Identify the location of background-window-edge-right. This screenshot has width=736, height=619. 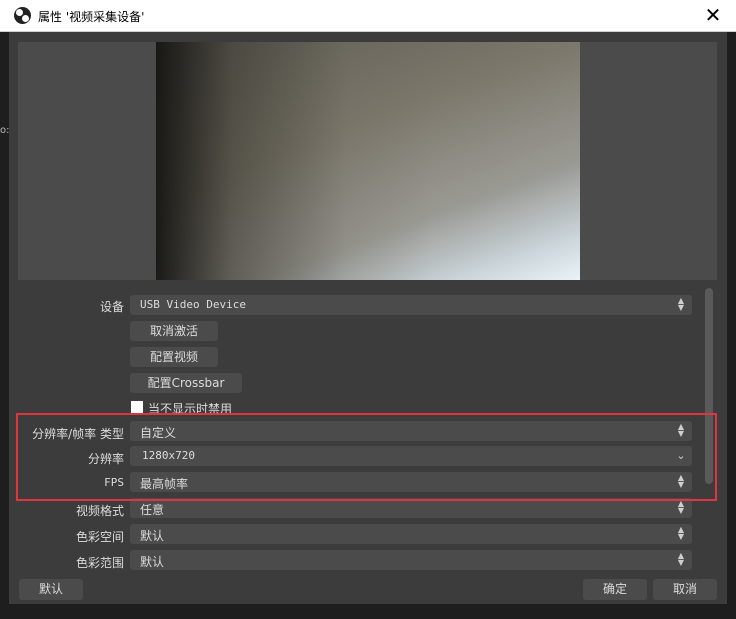
(731, 325).